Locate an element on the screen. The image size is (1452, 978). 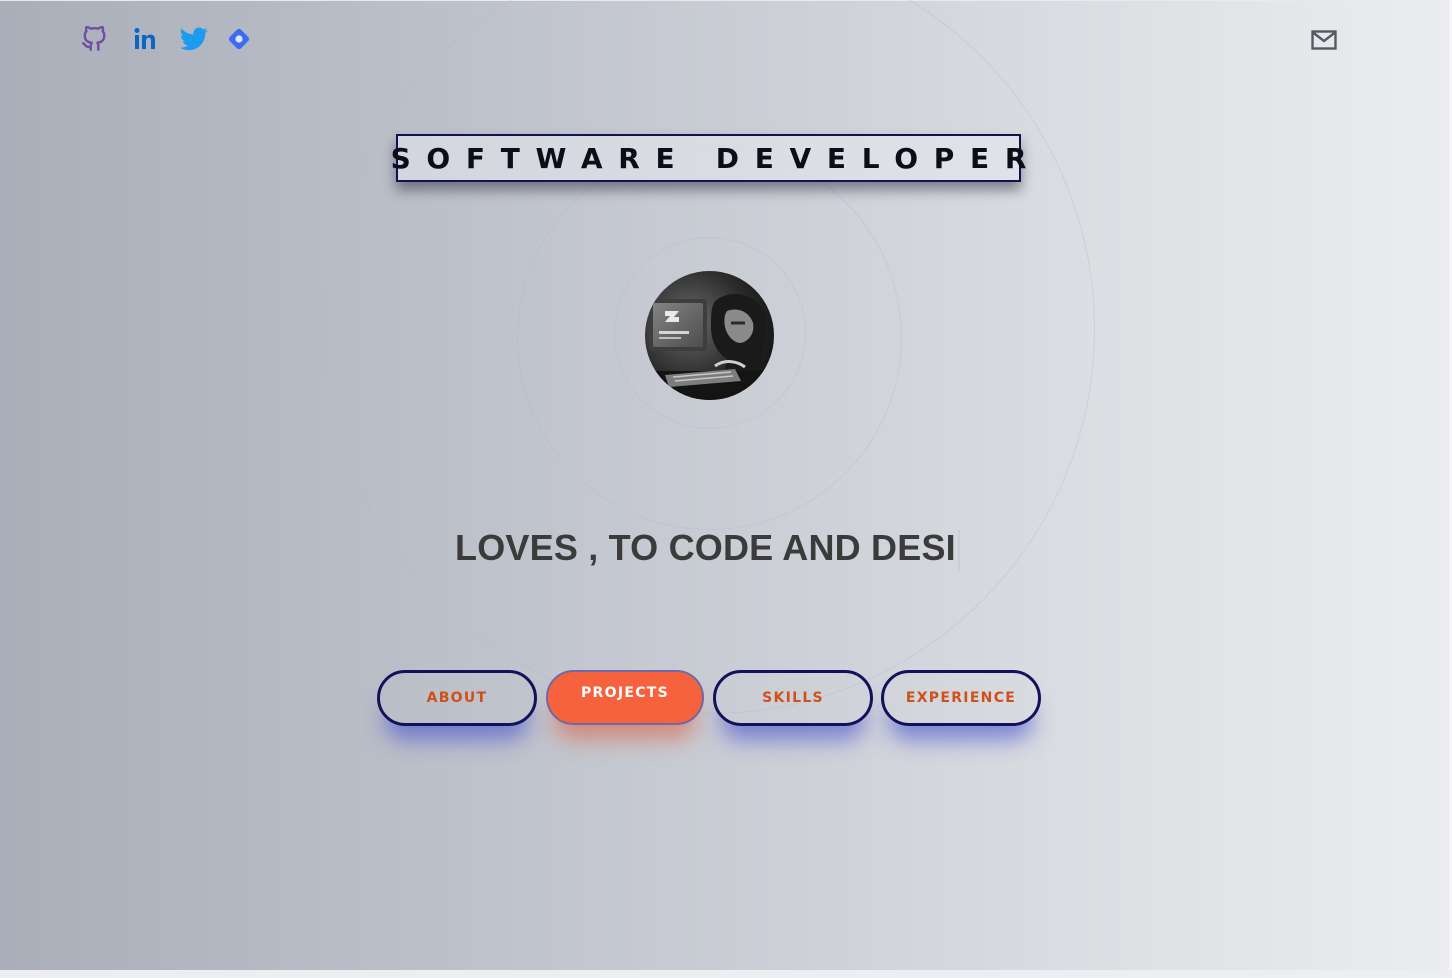
experience-button: EXPERIENCE is located at coordinates (961, 698).